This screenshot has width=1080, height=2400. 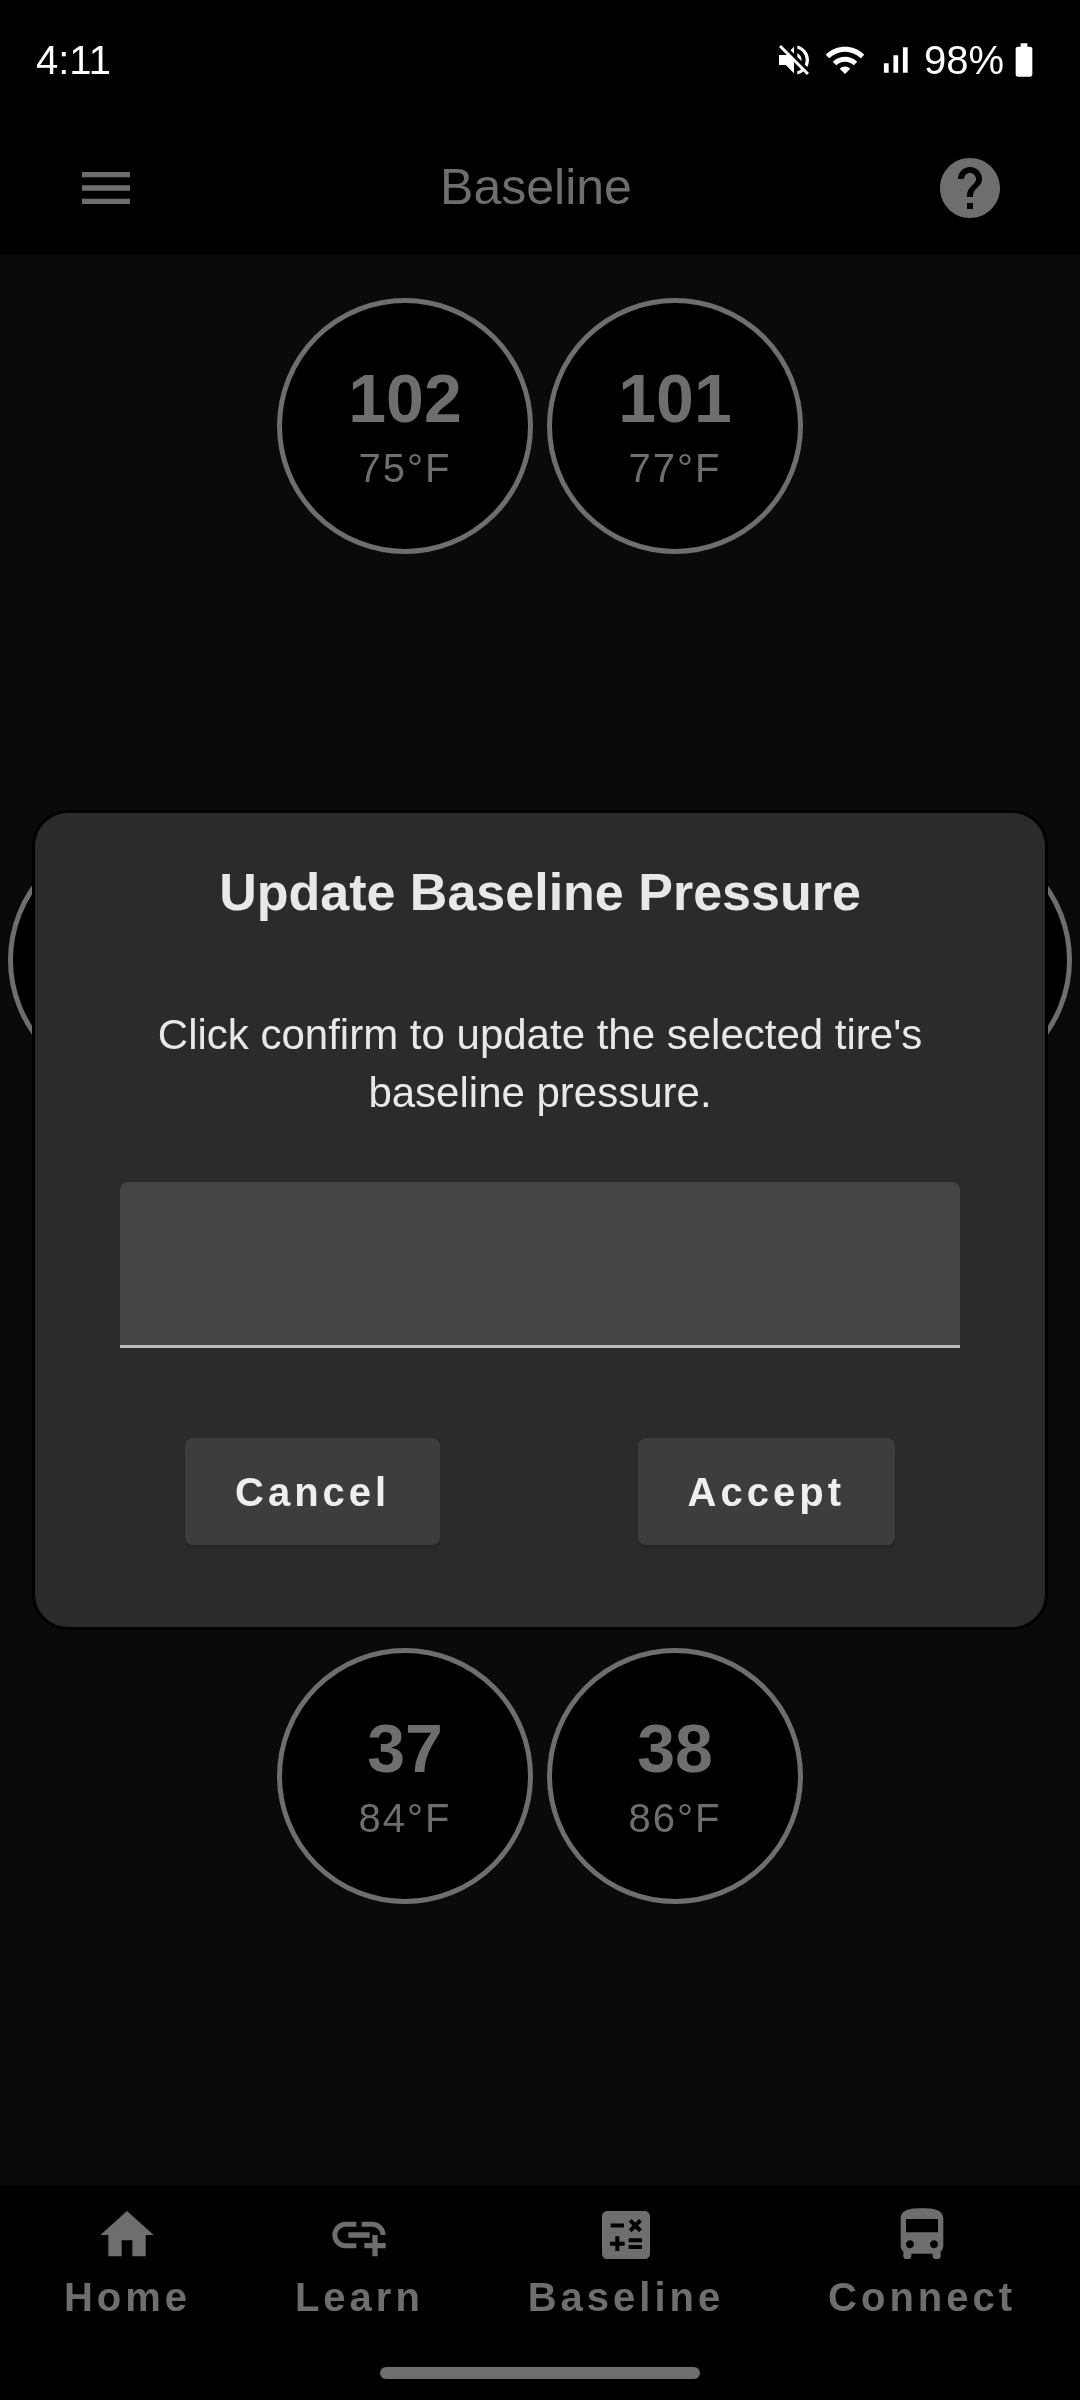 What do you see at coordinates (766, 1491) in the screenshot?
I see `dialog-button: Accept` at bounding box center [766, 1491].